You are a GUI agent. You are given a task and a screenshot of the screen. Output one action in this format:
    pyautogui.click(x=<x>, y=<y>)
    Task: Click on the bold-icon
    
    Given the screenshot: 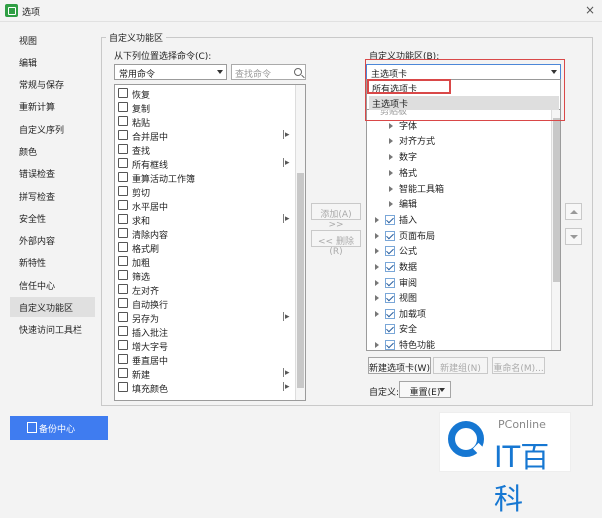 What is the action you would take?
    pyautogui.click(x=123, y=261)
    